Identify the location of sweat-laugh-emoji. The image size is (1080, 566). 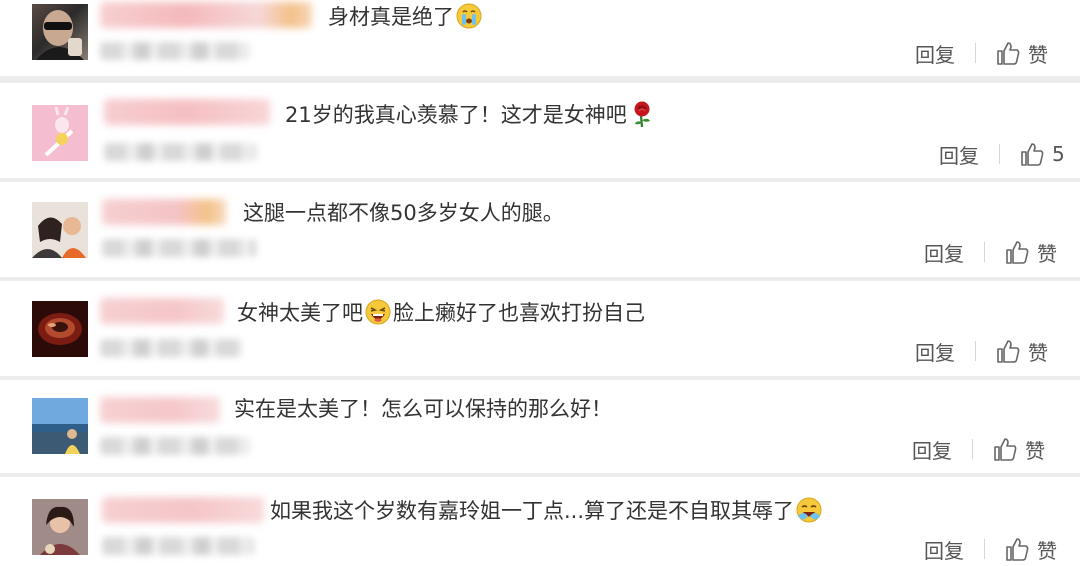
(809, 510).